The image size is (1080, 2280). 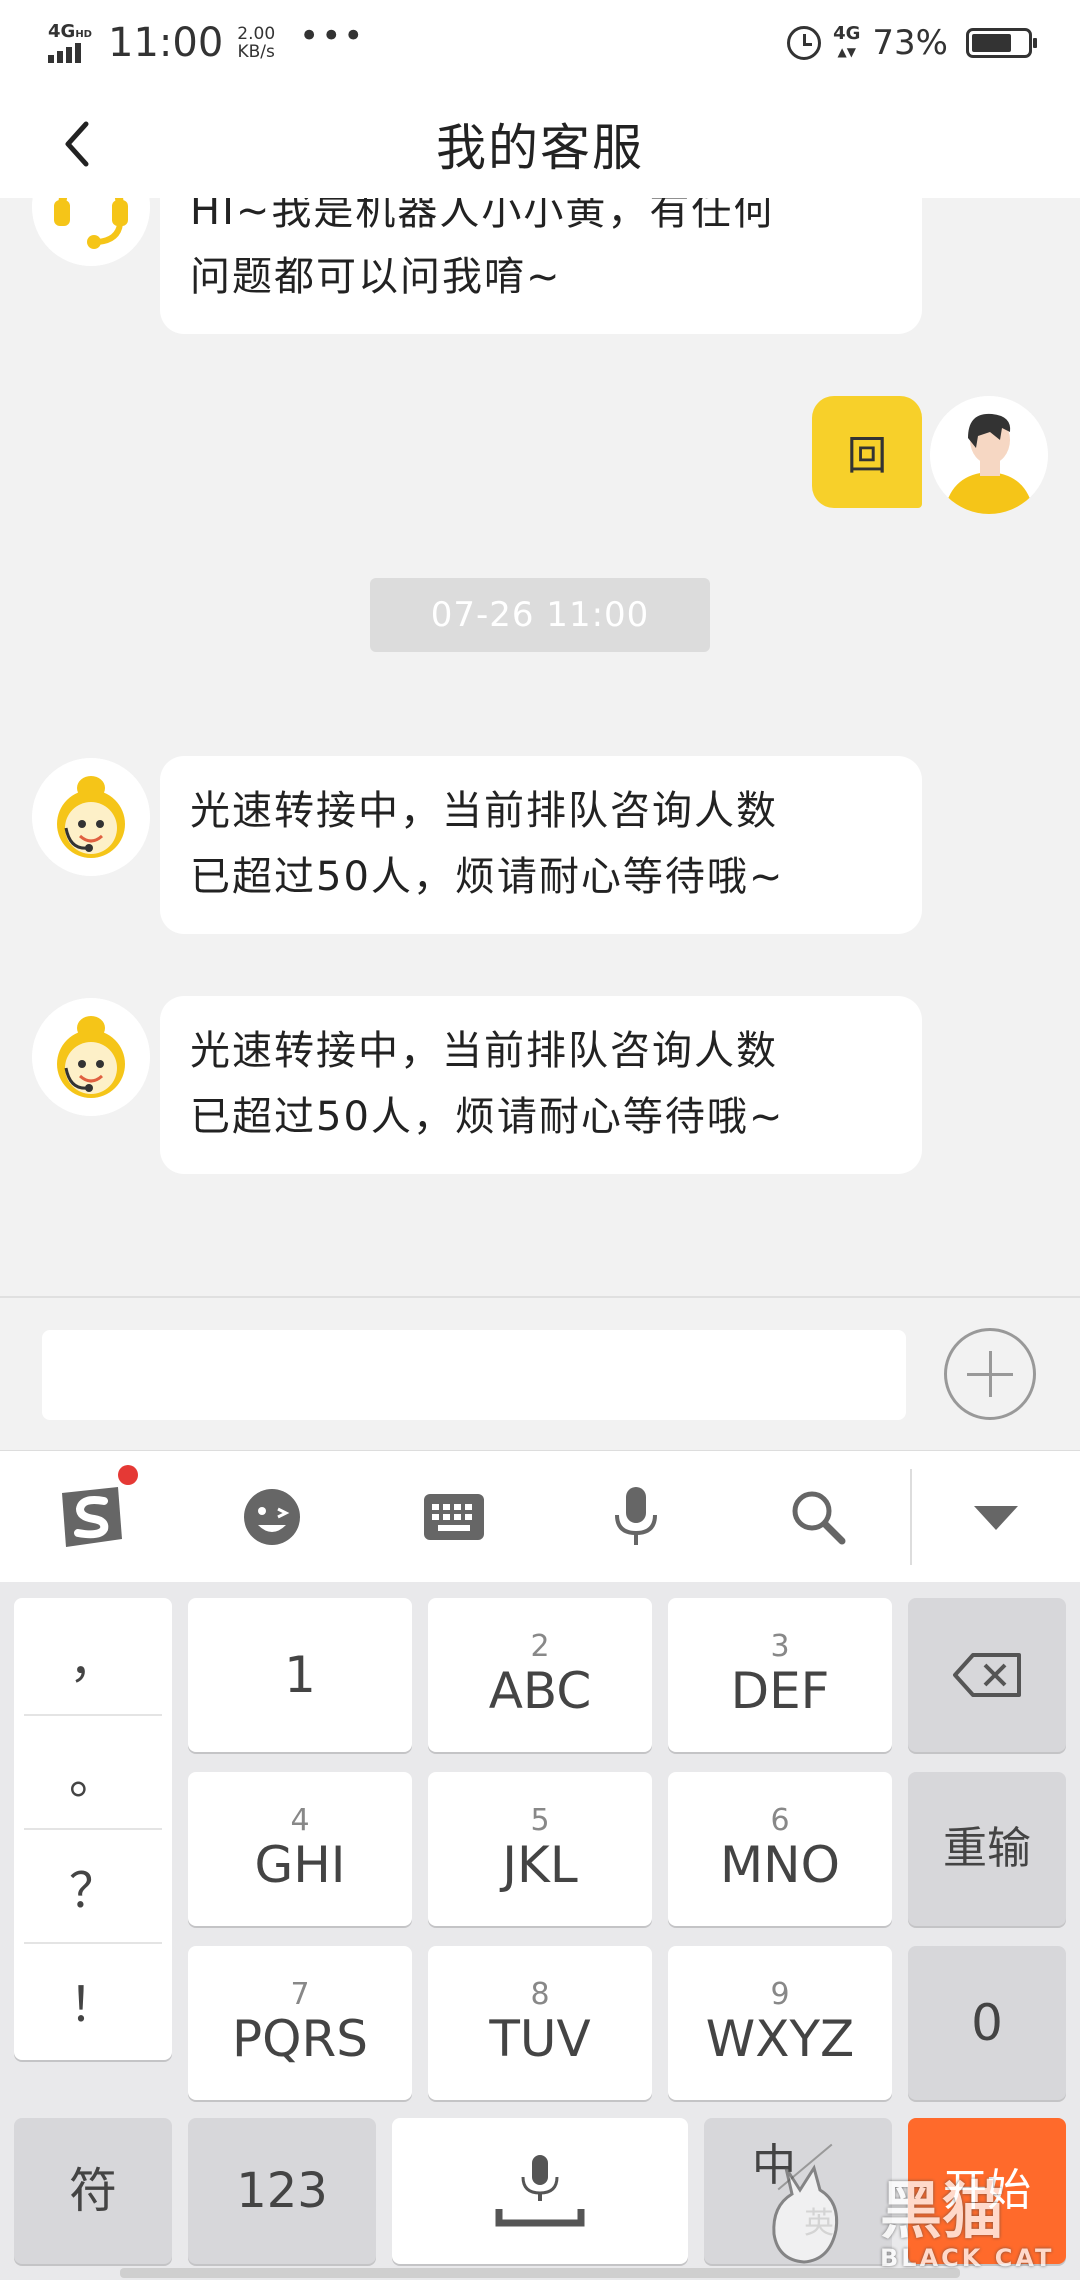 What do you see at coordinates (93, 1829) in the screenshot?
I see `punctuation-column: ， 。 ？ ！` at bounding box center [93, 1829].